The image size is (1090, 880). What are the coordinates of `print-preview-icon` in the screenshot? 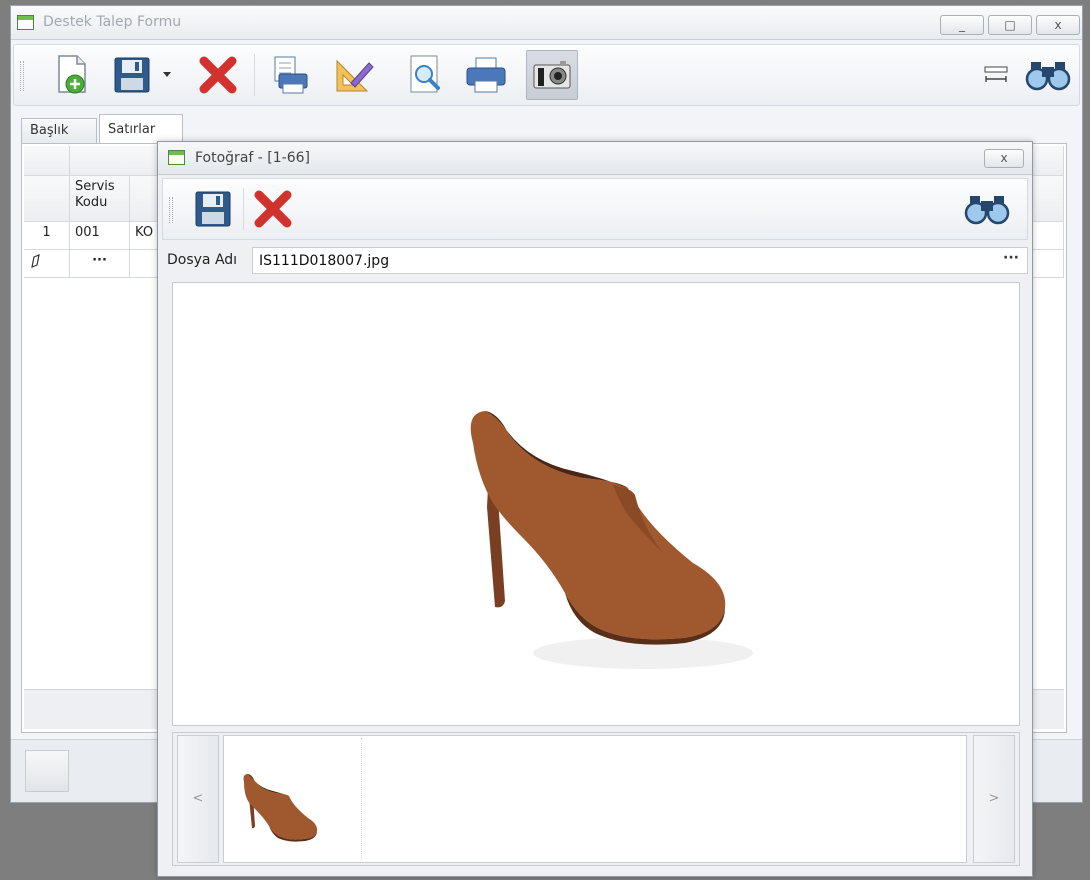 It's located at (291, 75).